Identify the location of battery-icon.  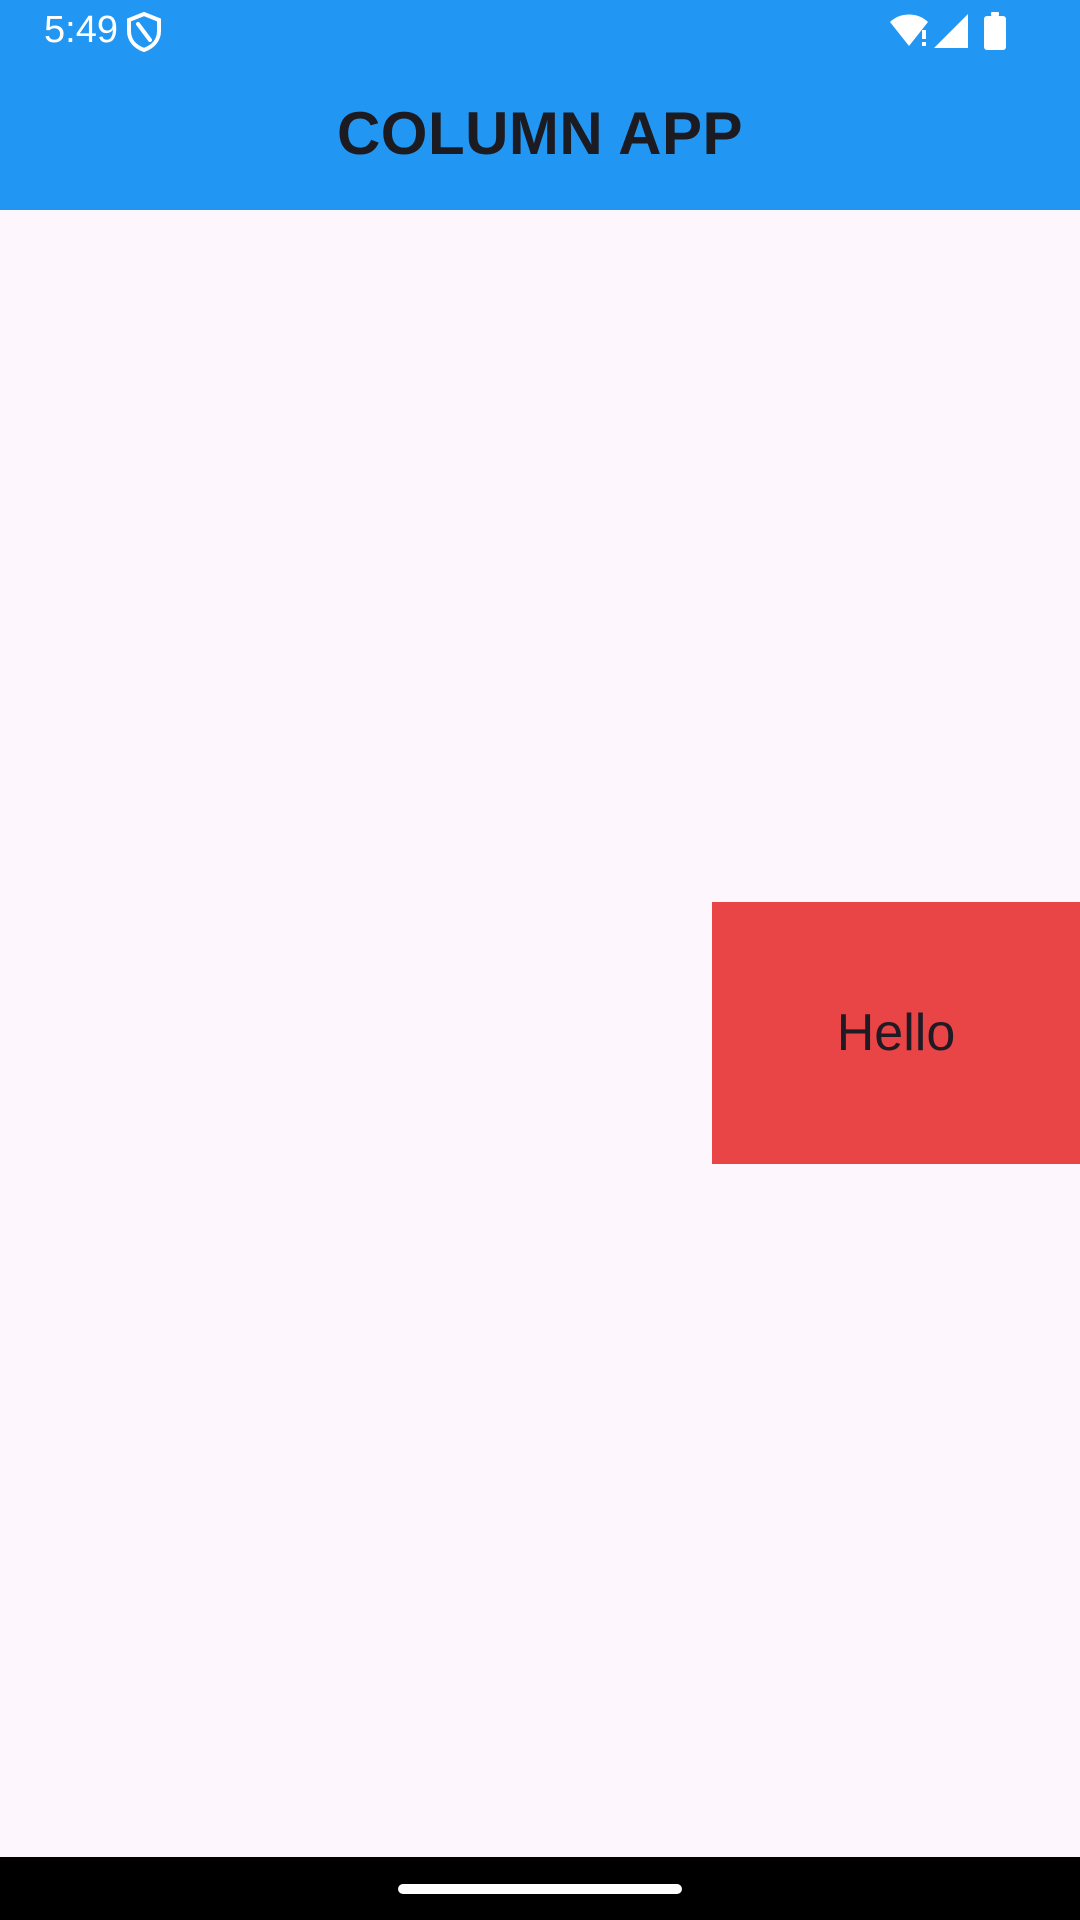
(995, 31).